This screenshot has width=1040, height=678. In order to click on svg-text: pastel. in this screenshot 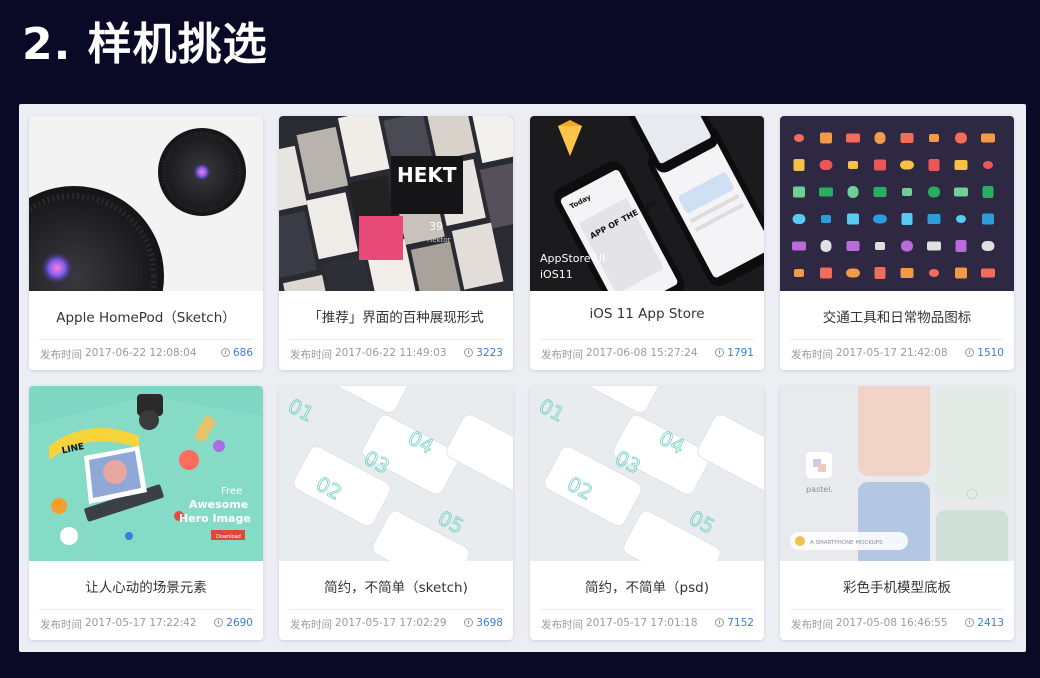, I will do `click(819, 489)`.